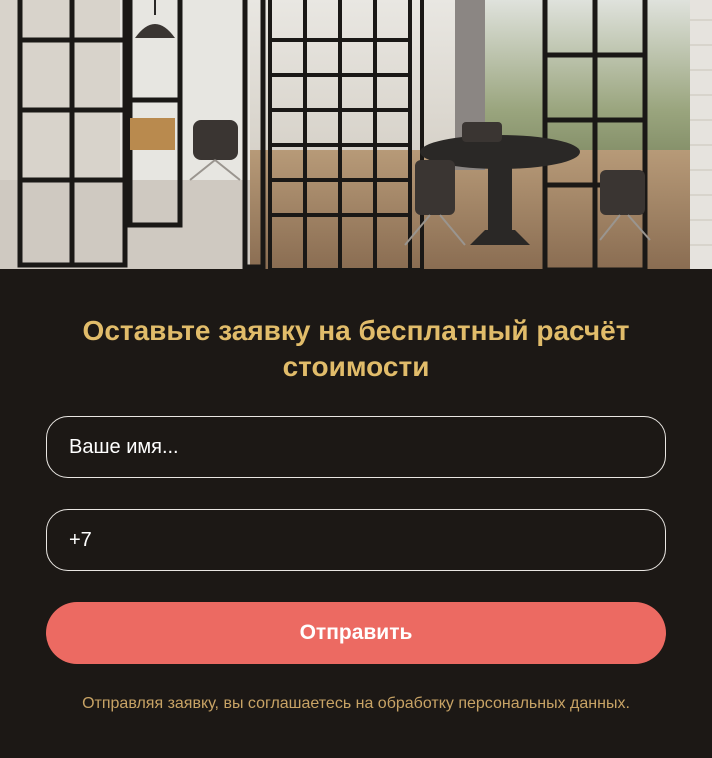  What do you see at coordinates (356, 540) in the screenshot?
I see `phone-input` at bounding box center [356, 540].